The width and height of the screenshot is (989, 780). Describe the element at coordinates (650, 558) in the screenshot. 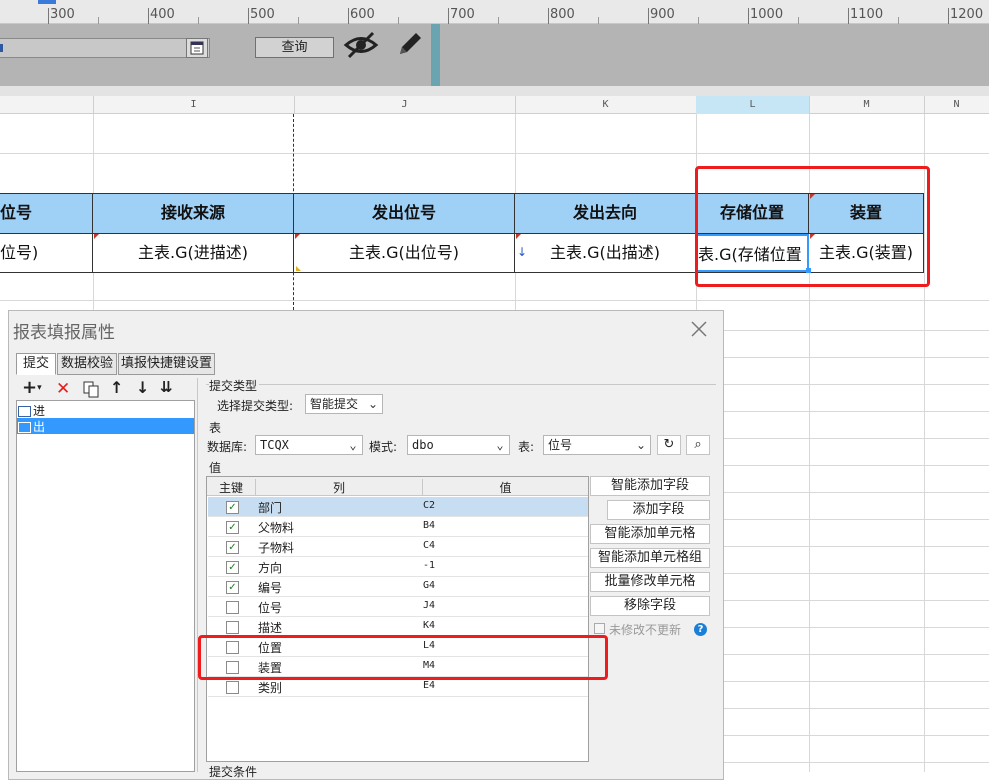

I see `smart-add-cell-group-button: 智能添加单元格组` at that location.